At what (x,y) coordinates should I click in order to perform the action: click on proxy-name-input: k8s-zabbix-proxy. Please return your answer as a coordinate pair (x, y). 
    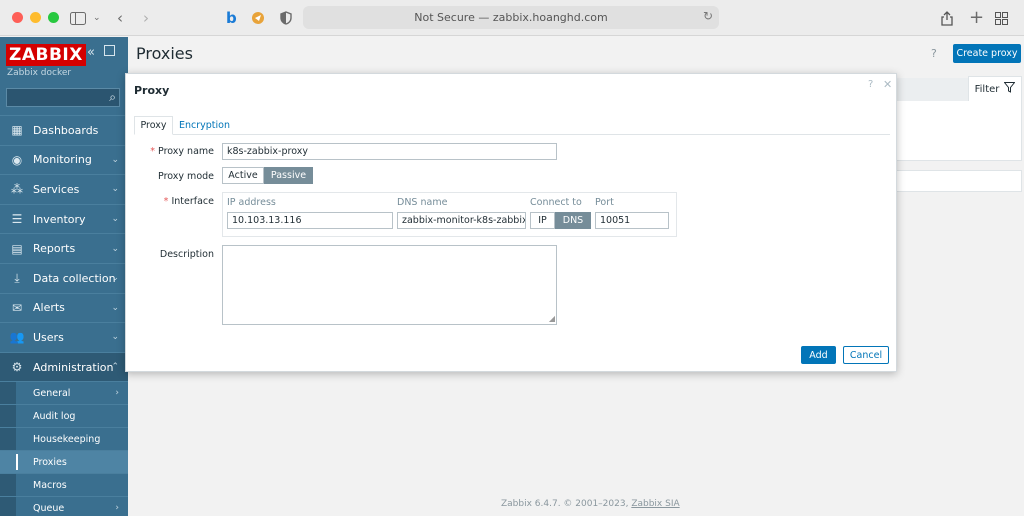
    Looking at the image, I should click on (389, 151).